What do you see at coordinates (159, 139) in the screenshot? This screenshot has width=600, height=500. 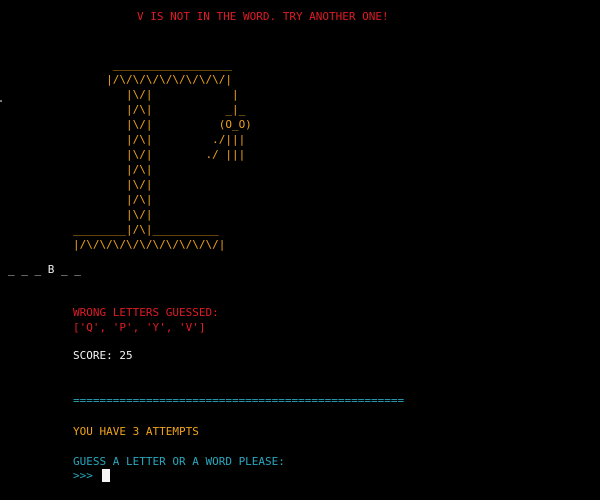 I see `gallows-line: |/\| ./|||` at bounding box center [159, 139].